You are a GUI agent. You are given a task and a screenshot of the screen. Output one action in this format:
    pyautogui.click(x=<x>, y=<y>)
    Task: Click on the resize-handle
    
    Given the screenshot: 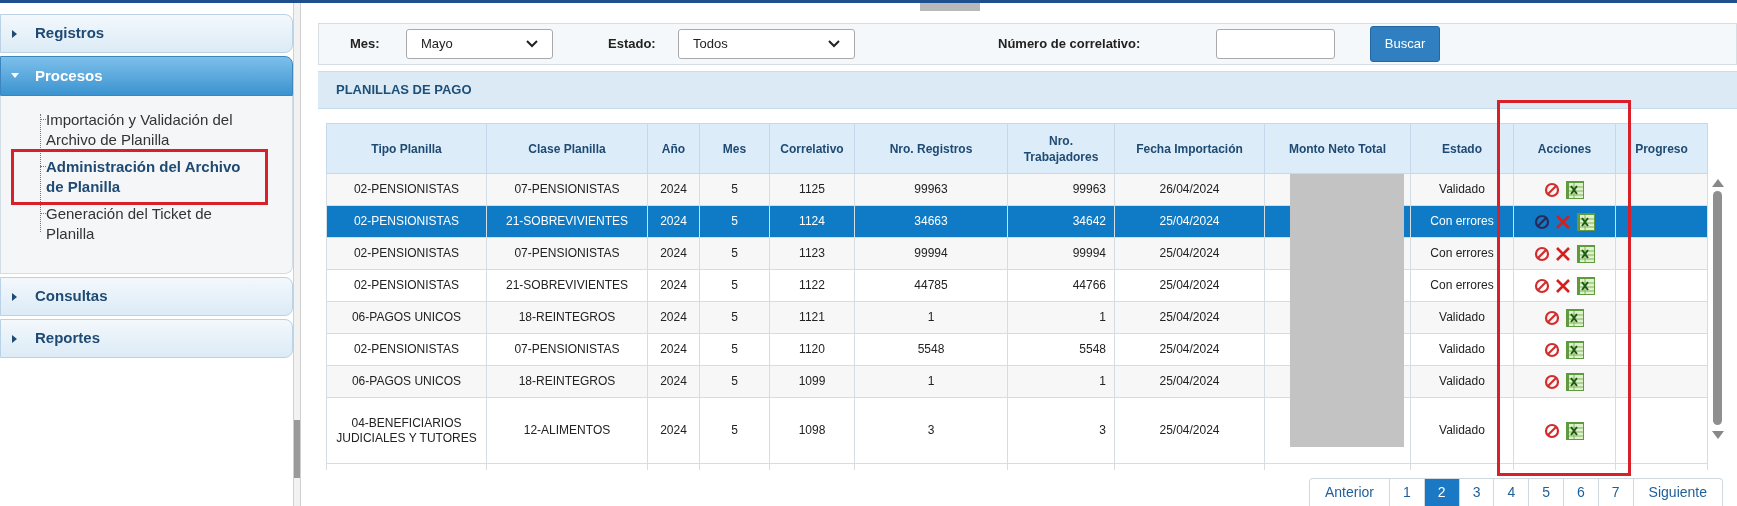 What is the action you would take?
    pyautogui.click(x=950, y=7)
    